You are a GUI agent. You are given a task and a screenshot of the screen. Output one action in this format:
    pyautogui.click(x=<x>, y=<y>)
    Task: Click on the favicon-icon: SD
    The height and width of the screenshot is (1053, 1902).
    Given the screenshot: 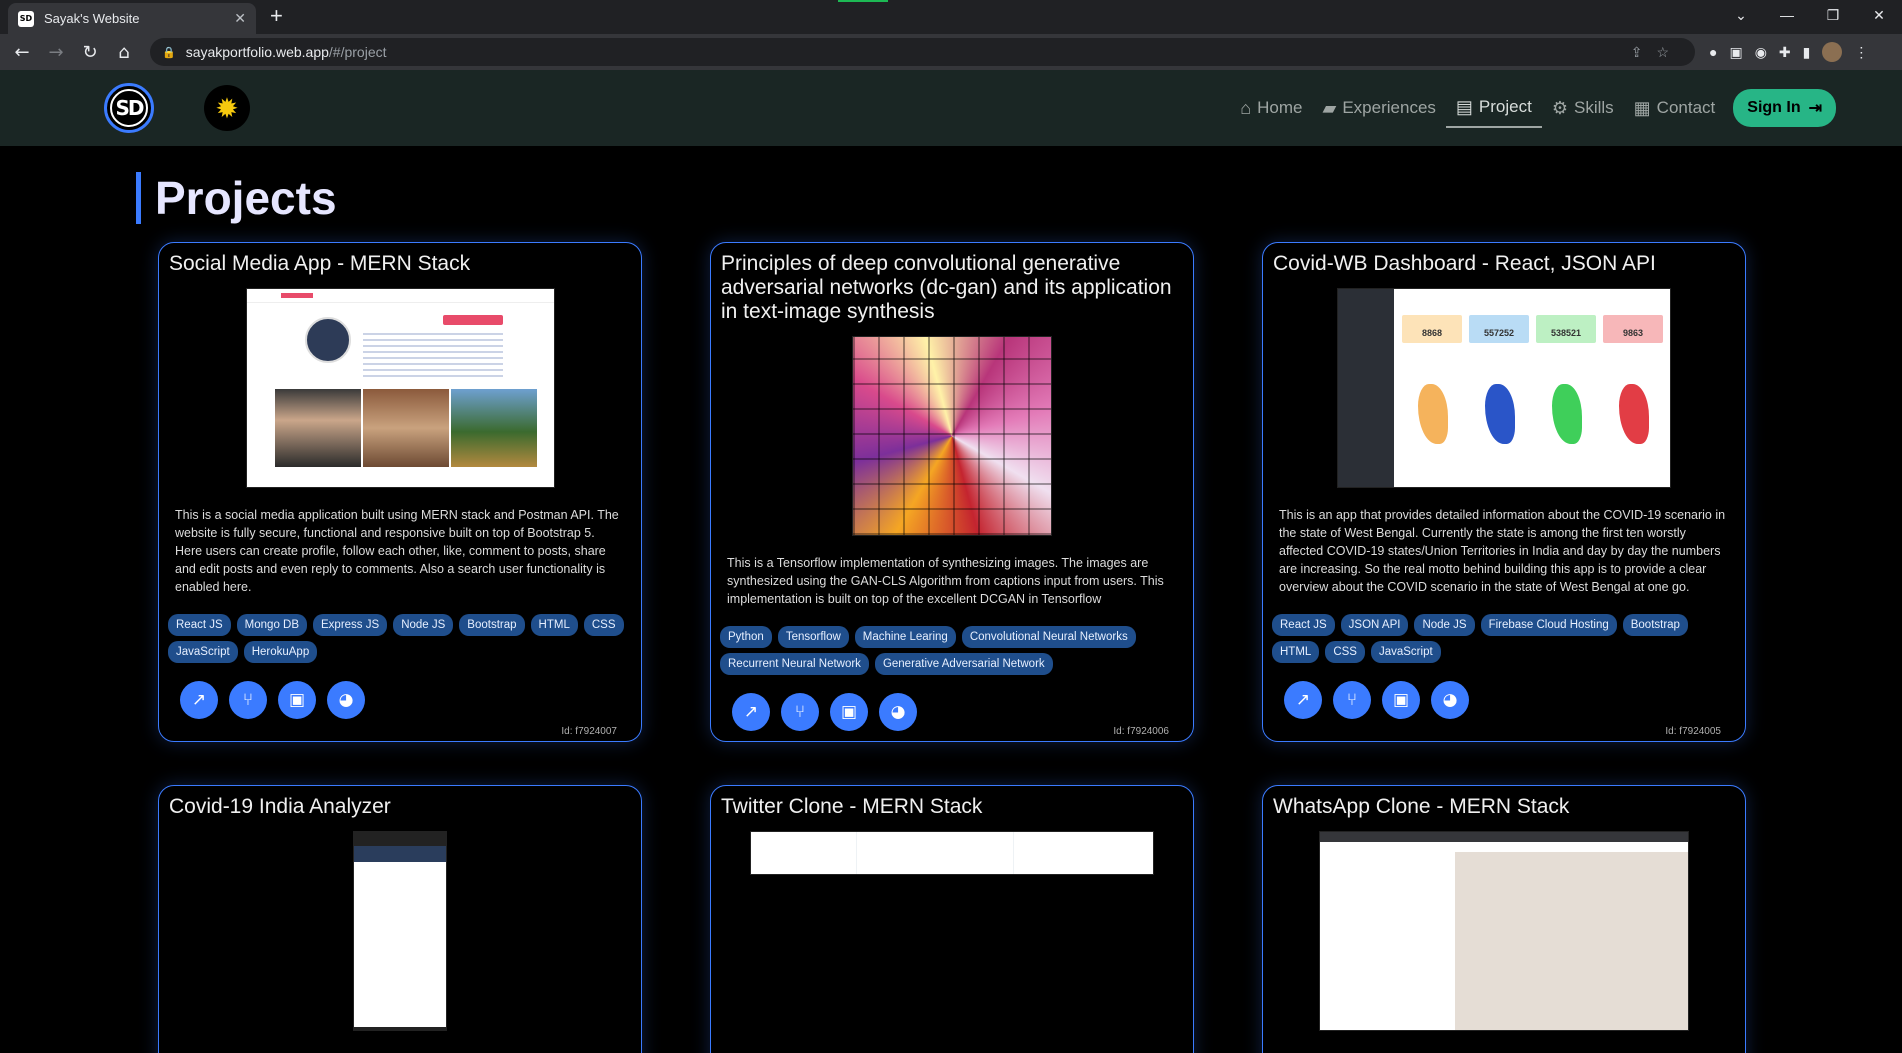 What is the action you would take?
    pyautogui.click(x=26, y=18)
    